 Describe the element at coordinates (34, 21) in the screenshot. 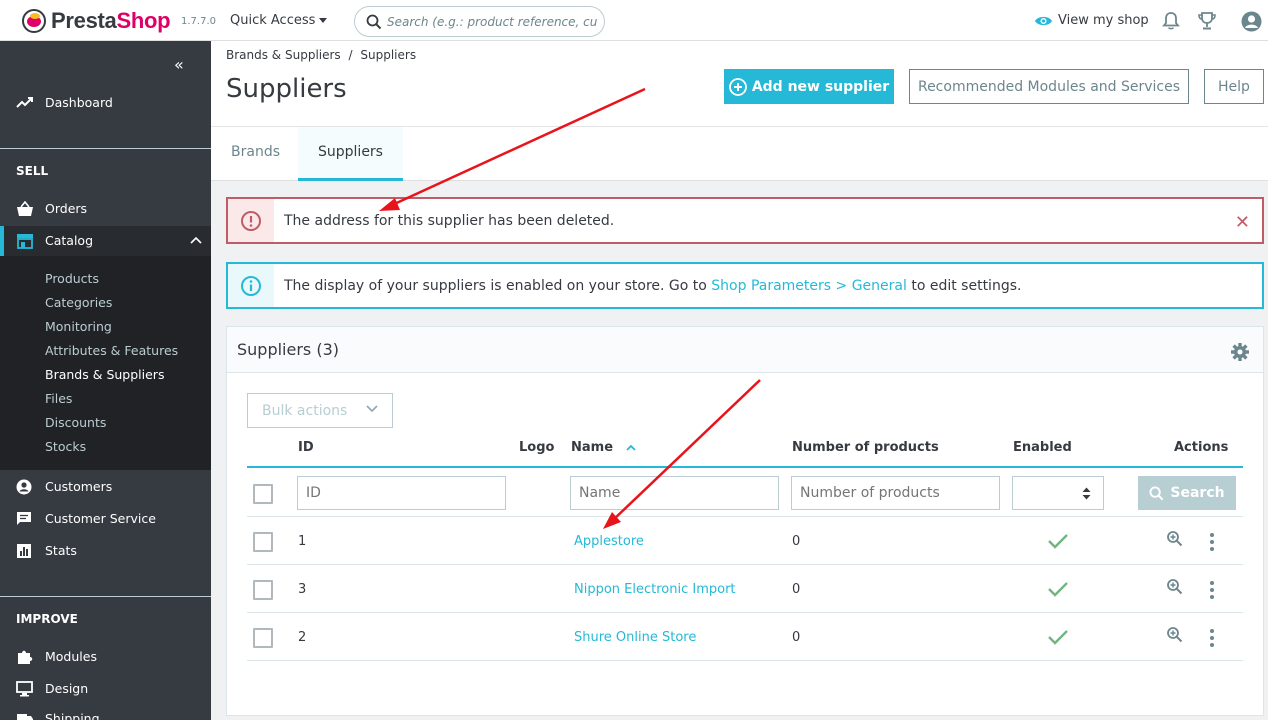

I see `prestashop-logo-icon` at that location.